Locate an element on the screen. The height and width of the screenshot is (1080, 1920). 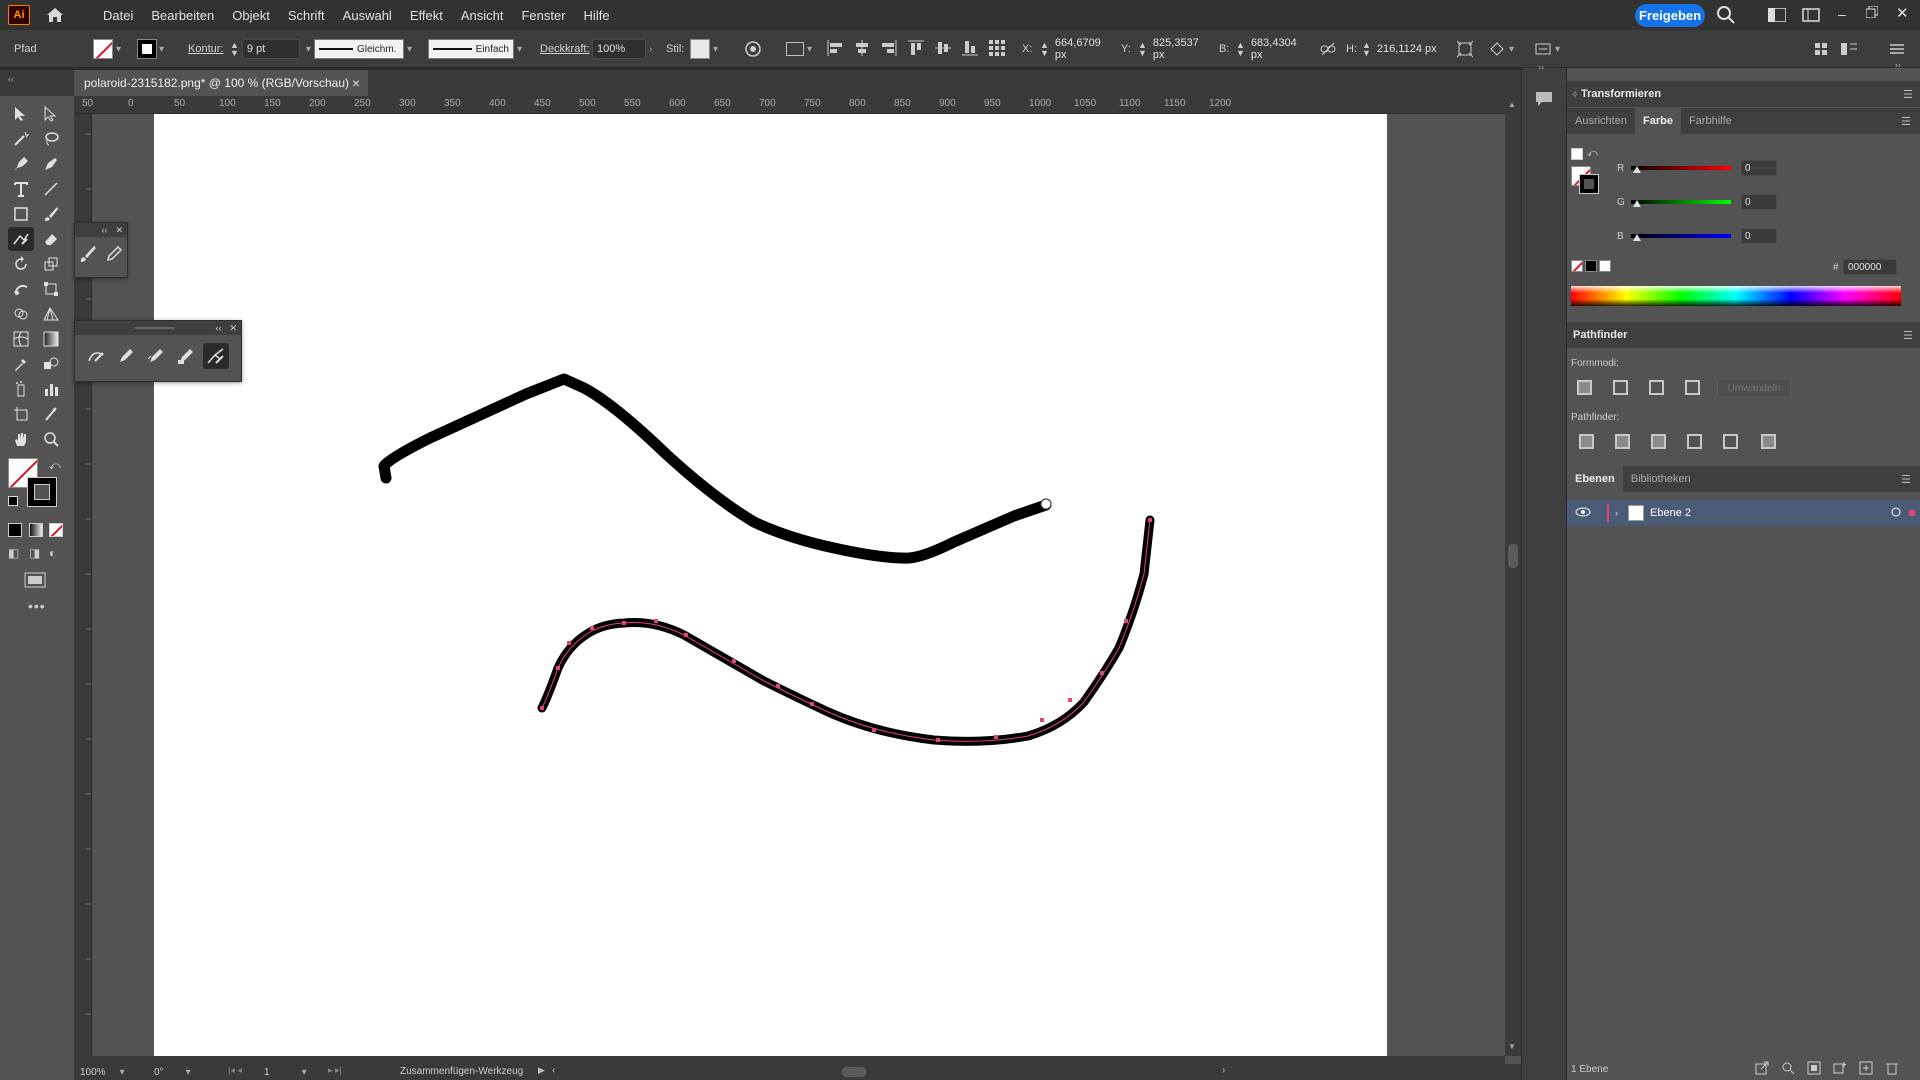
blend-tool-icon is located at coordinates (51, 364).